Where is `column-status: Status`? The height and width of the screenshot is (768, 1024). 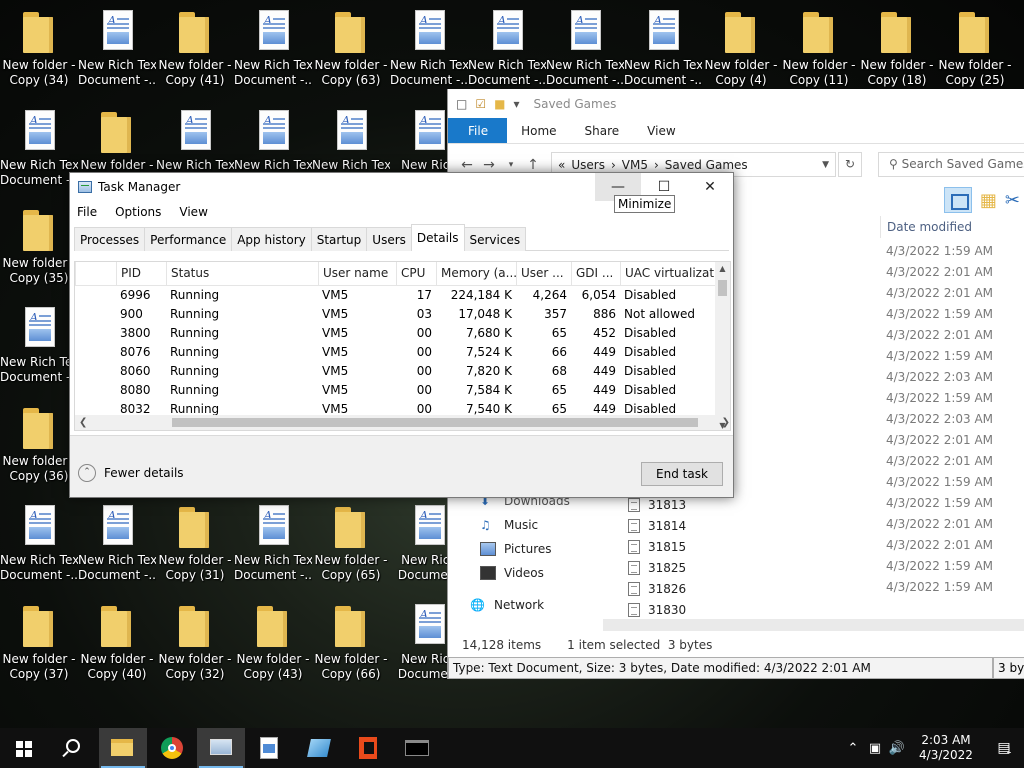 column-status: Status is located at coordinates (242, 273).